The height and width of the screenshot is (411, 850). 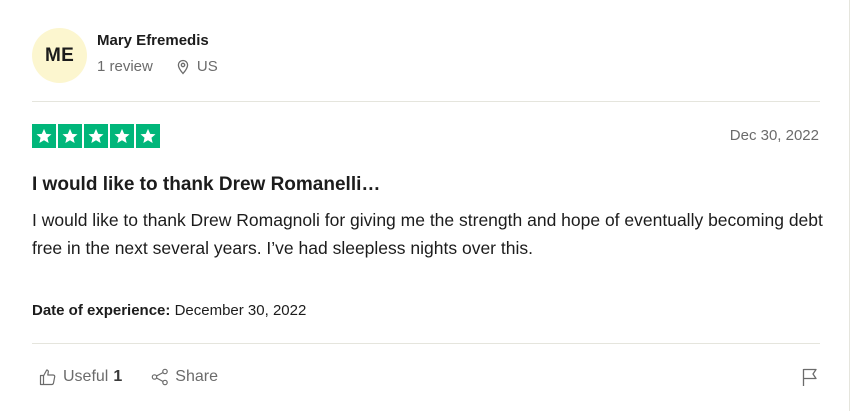 I want to click on experience-value: December 30, 2022, so click(x=240, y=310).